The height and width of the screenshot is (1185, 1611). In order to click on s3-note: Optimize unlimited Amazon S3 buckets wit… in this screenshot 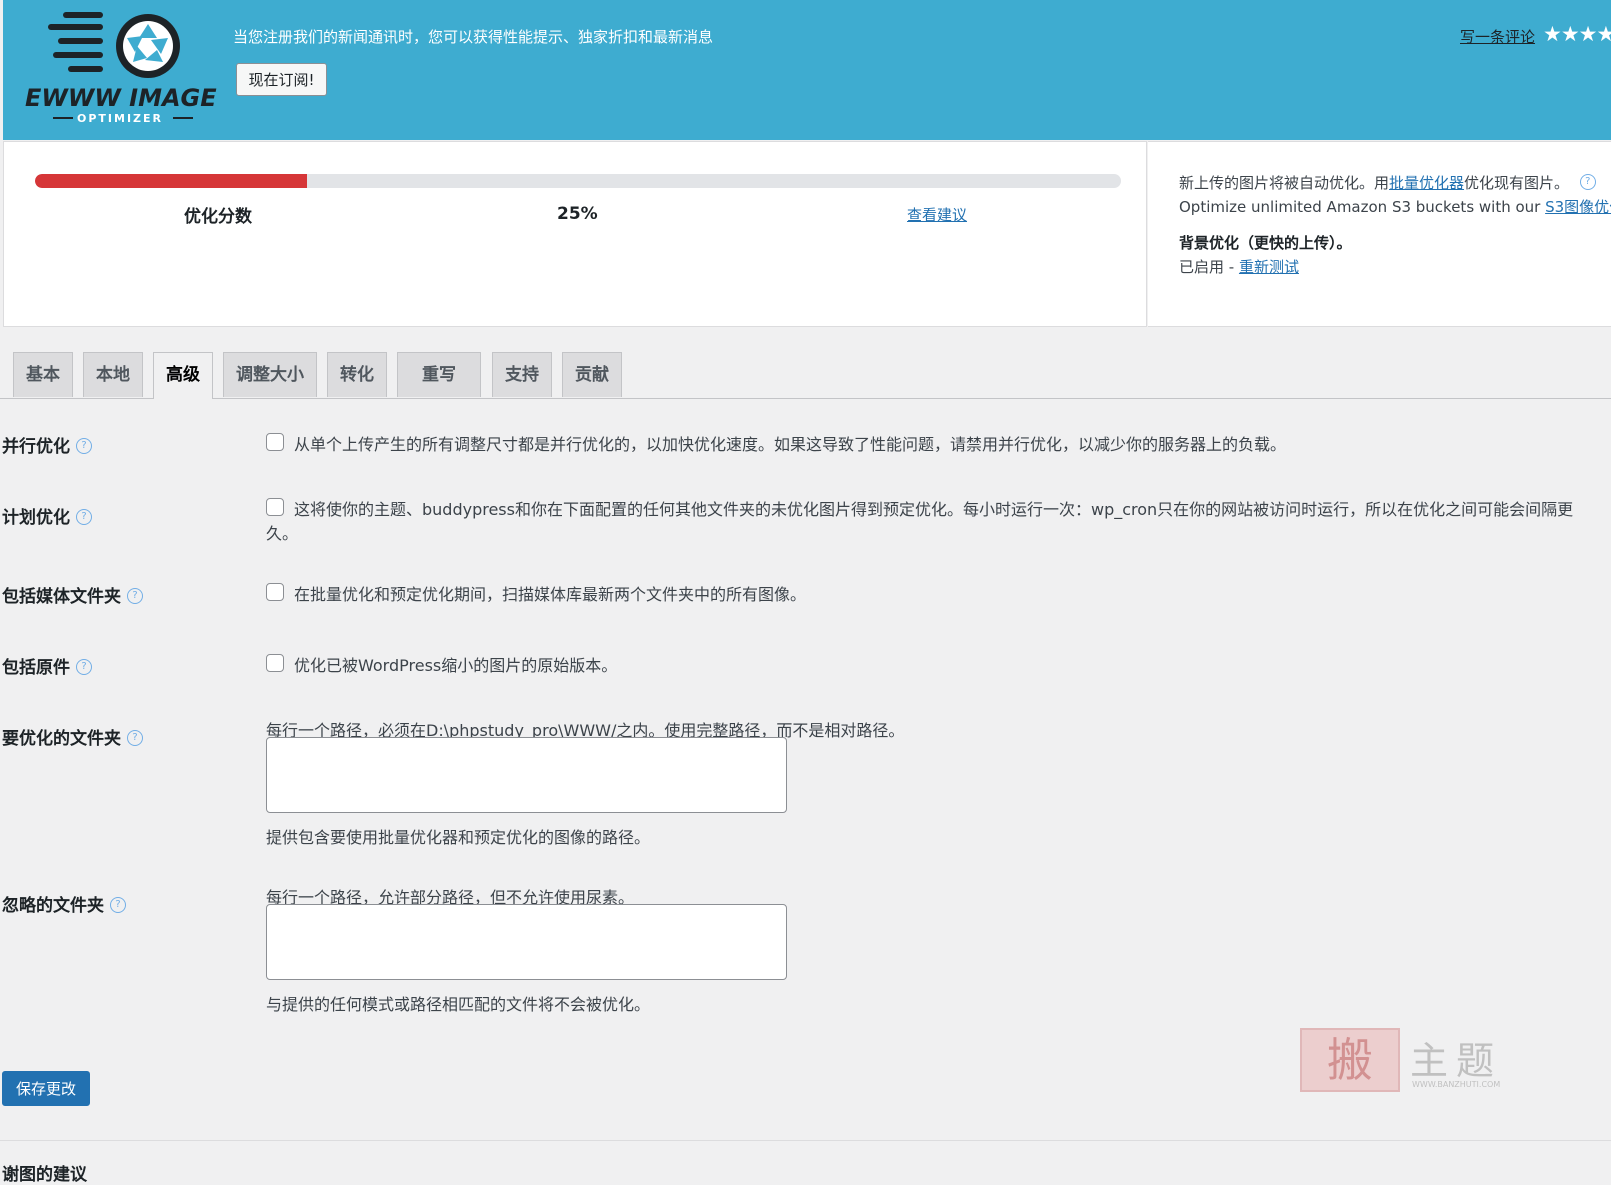, I will do `click(1395, 206)`.